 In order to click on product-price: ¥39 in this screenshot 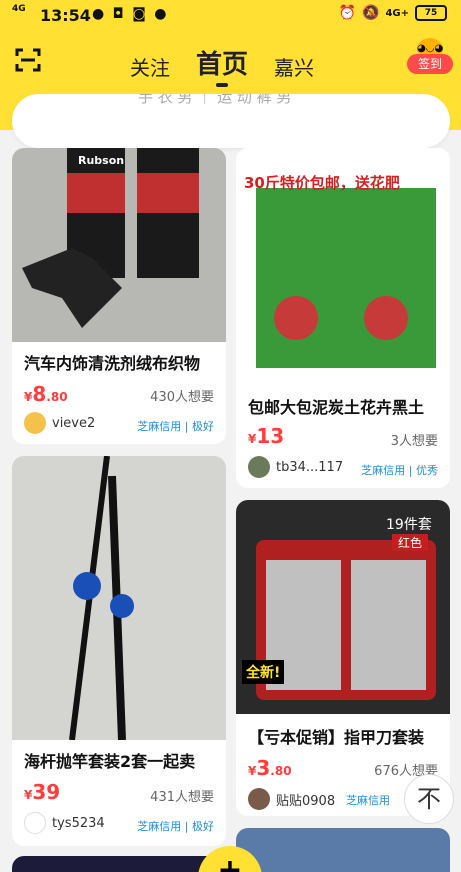, I will do `click(42, 792)`.